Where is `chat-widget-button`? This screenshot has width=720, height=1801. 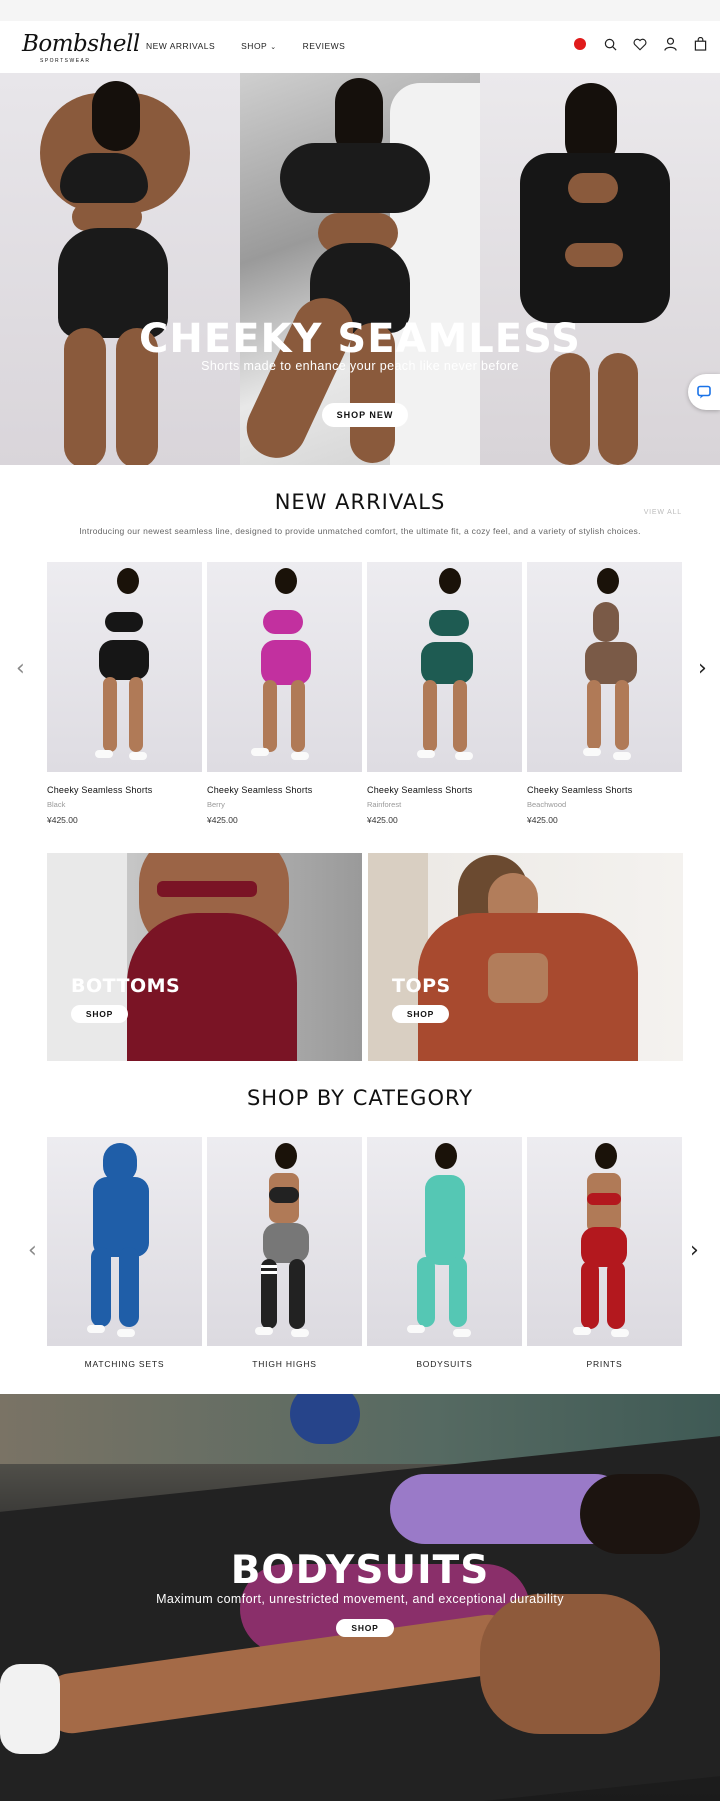
chat-widget-button is located at coordinates (704, 392).